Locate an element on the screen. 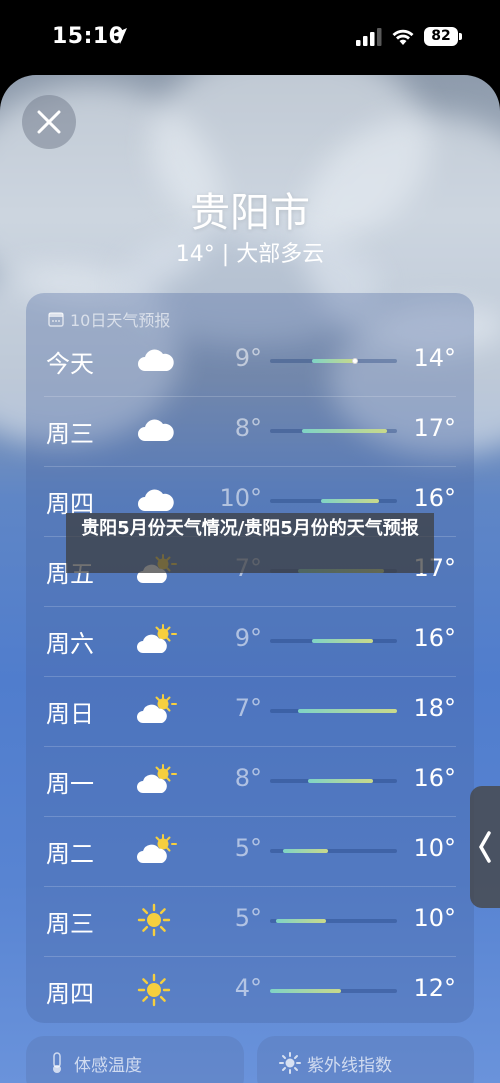 The height and width of the screenshot is (1083, 500). uv-index-label: 紫外线指数 is located at coordinates (349, 1066).